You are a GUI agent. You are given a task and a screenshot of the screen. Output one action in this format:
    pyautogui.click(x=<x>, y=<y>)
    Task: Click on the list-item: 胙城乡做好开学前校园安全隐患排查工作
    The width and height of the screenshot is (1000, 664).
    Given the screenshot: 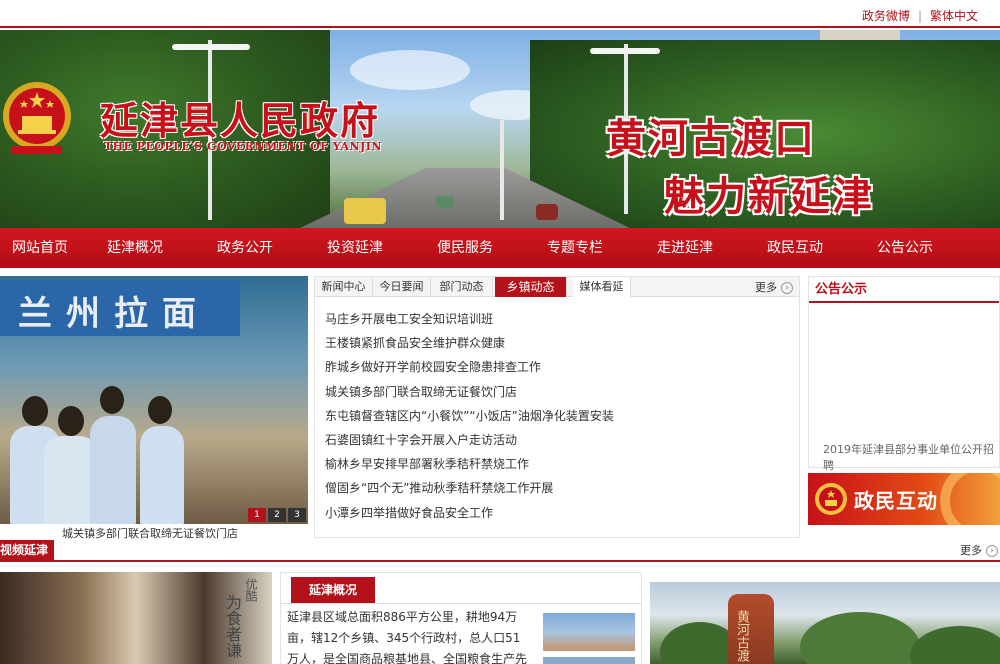 What is the action you would take?
    pyautogui.click(x=469, y=369)
    